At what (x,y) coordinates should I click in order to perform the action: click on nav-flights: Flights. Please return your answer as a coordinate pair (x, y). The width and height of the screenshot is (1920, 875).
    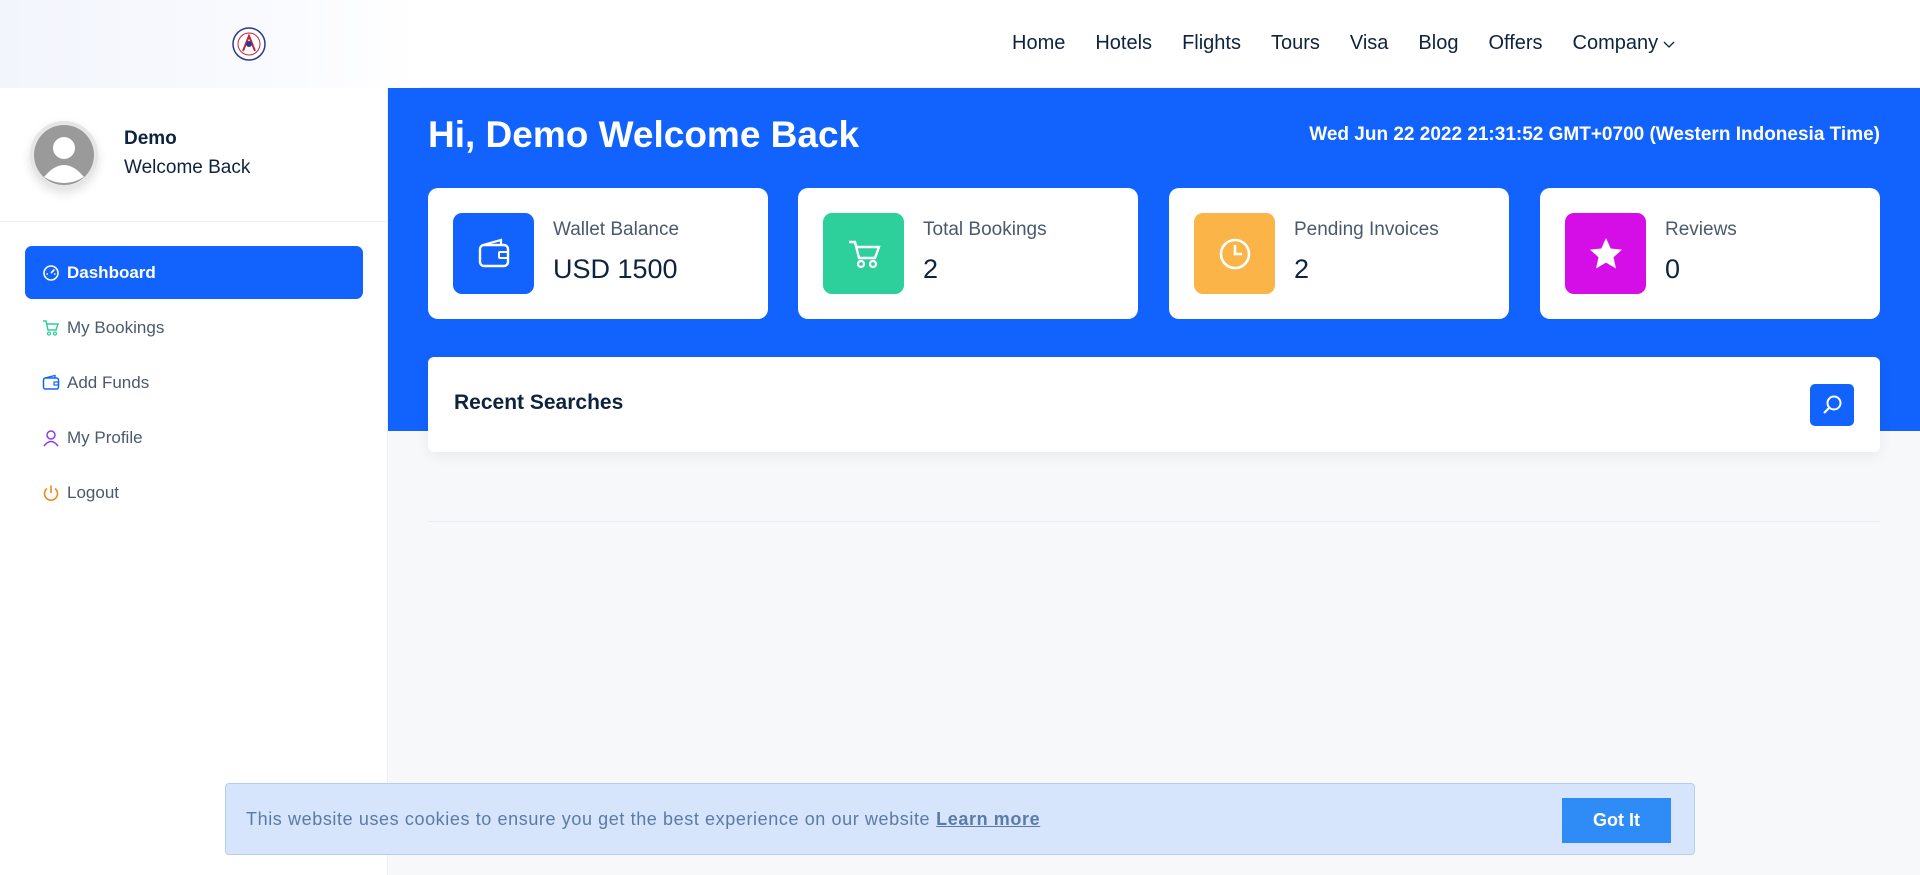
    Looking at the image, I should click on (1211, 43).